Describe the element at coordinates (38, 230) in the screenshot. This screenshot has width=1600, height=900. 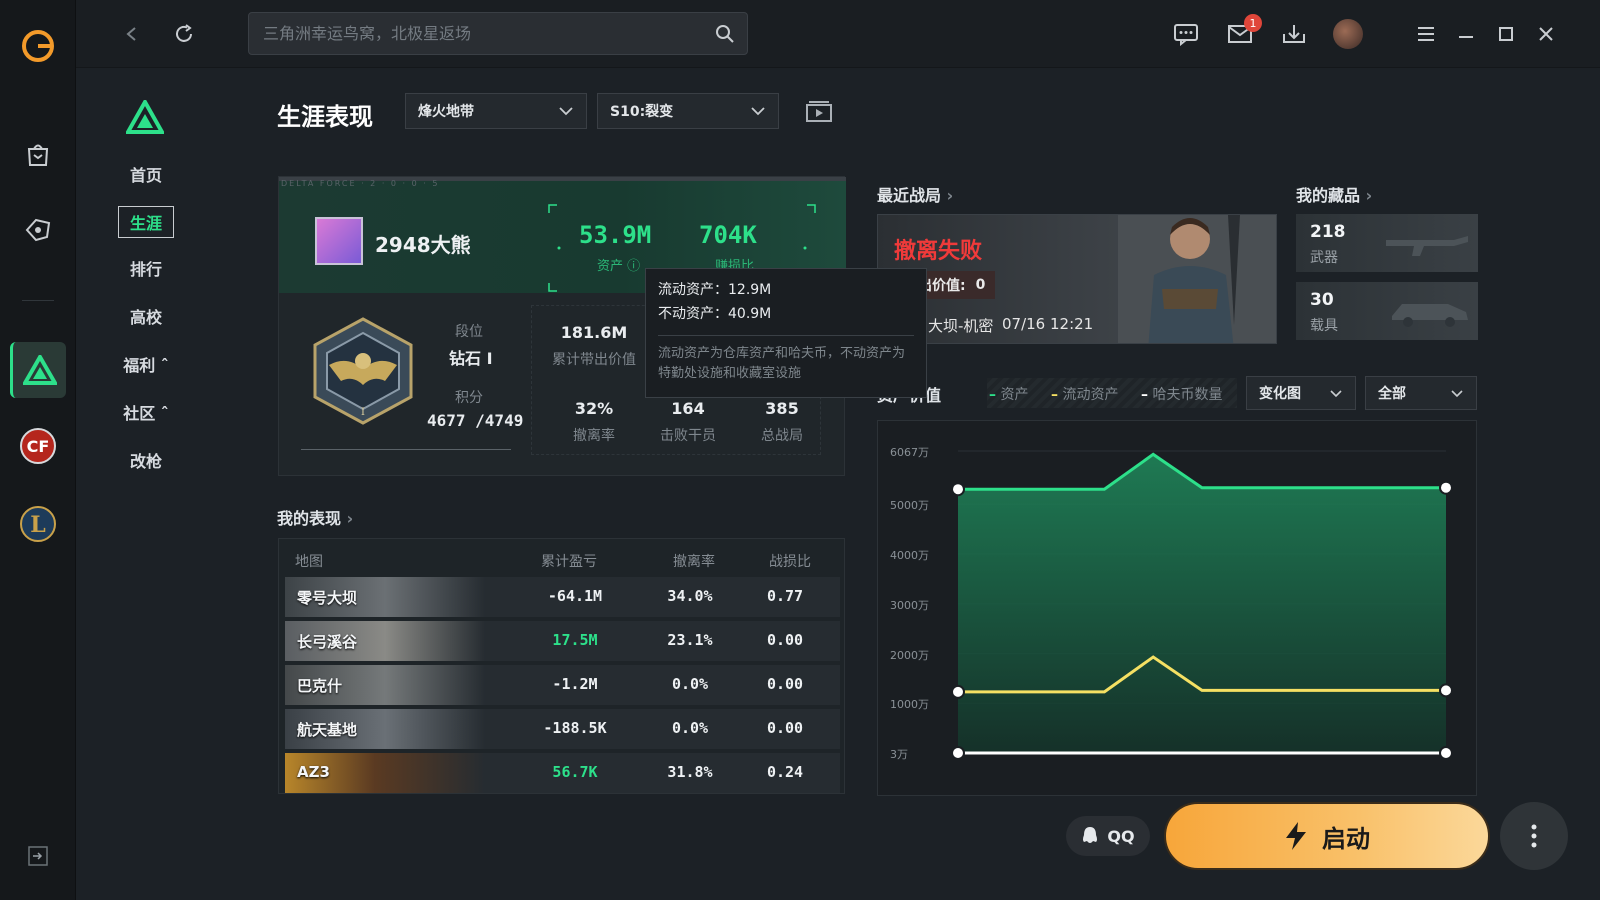
I see `game-tag-icon` at that location.